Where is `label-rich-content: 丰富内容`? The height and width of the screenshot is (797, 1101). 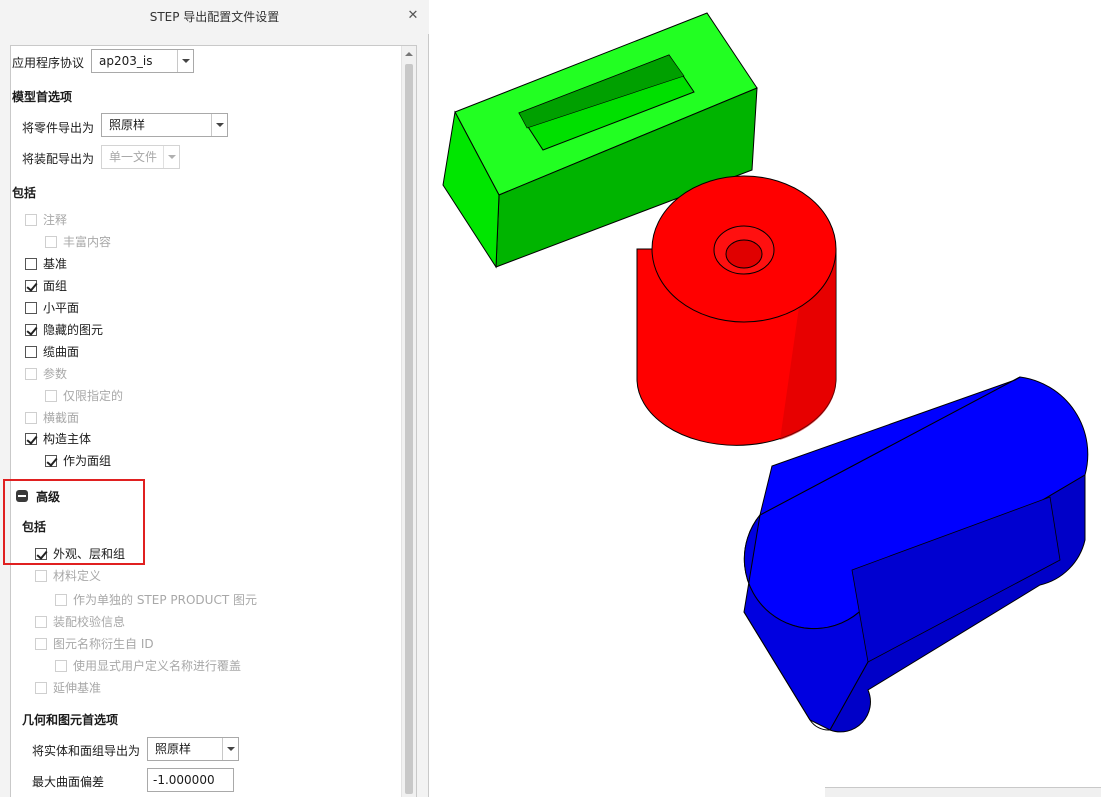 label-rich-content: 丰富内容 is located at coordinates (87, 242).